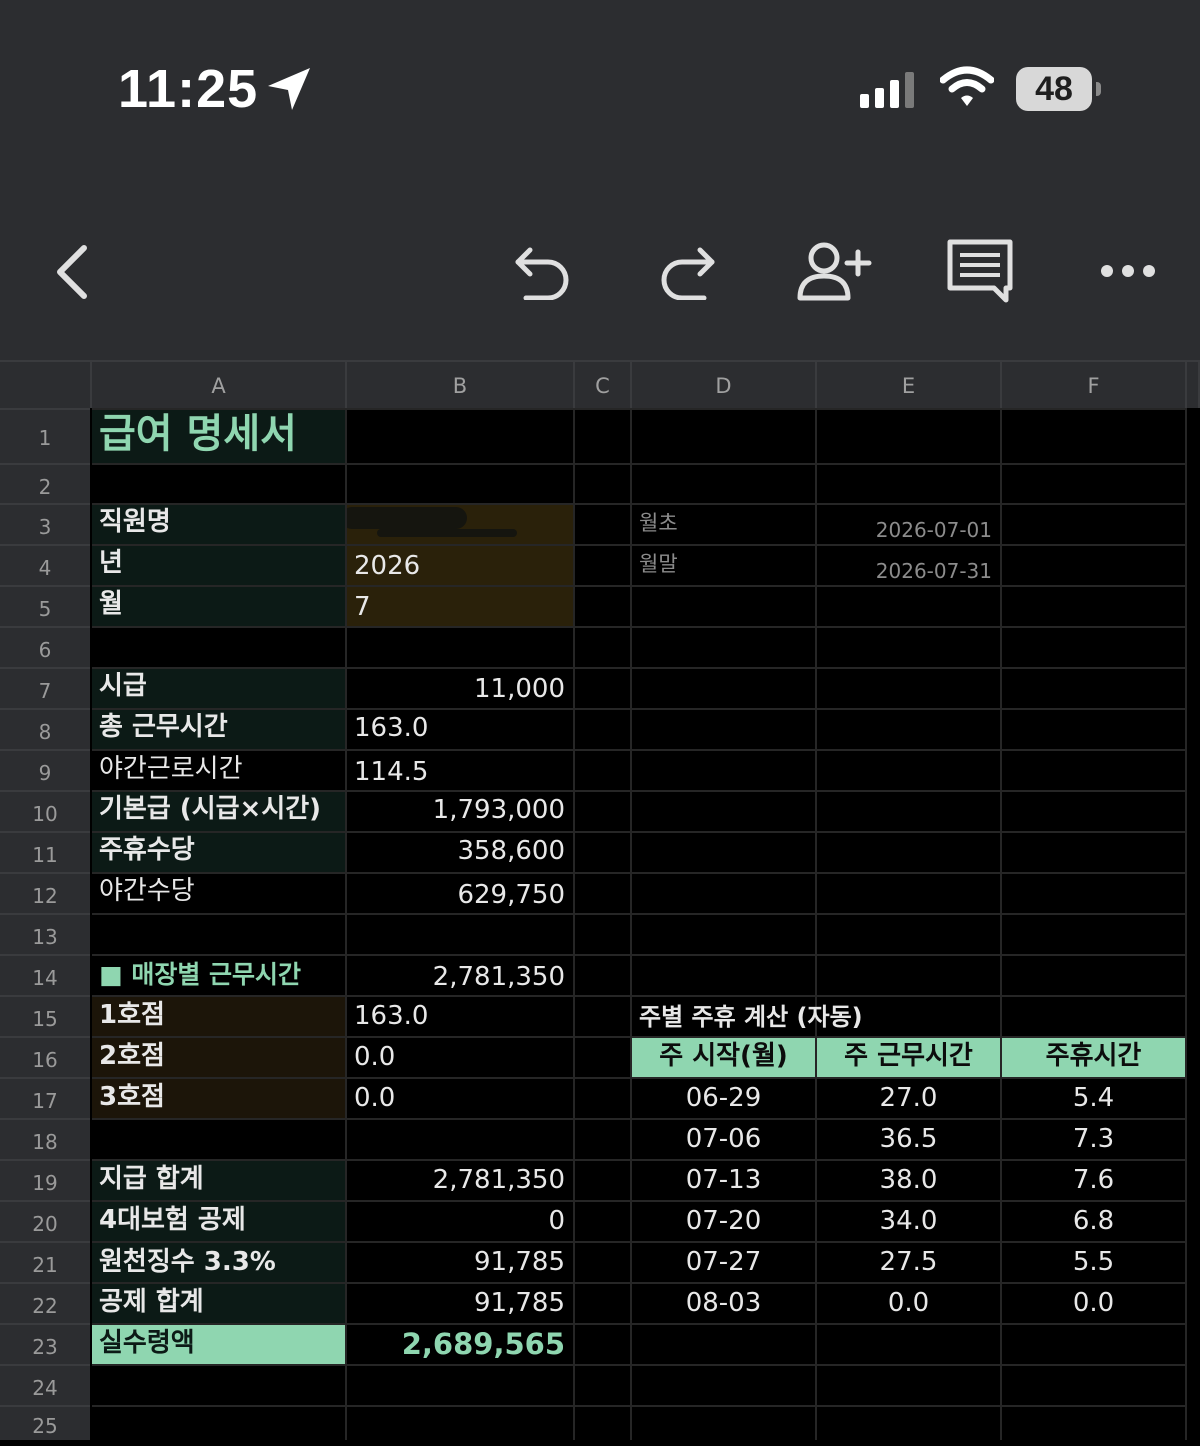  What do you see at coordinates (603, 1343) in the screenshot?
I see `grid-cell-c23` at bounding box center [603, 1343].